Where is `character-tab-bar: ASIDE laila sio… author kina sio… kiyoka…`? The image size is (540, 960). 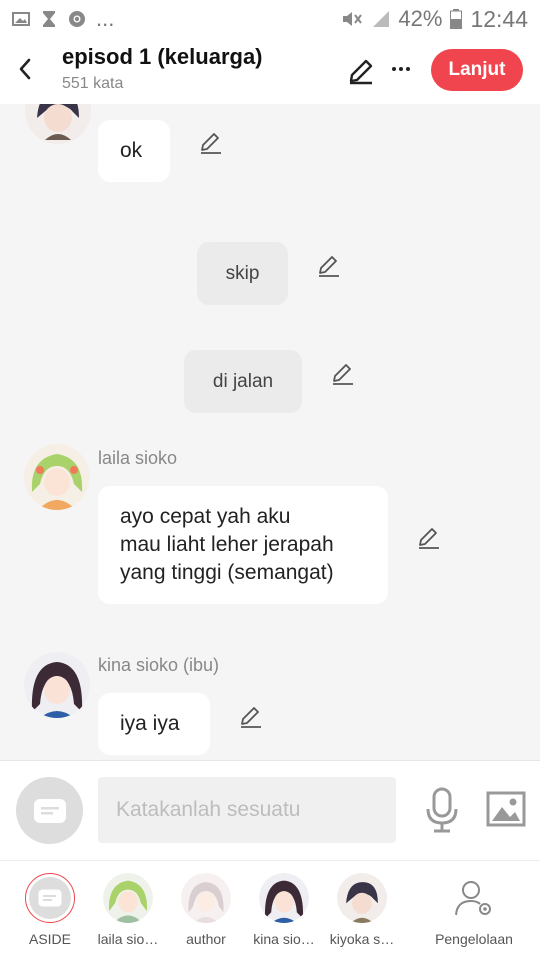 character-tab-bar: ASIDE laila sio… author kina sio… kiyoka… is located at coordinates (270, 910).